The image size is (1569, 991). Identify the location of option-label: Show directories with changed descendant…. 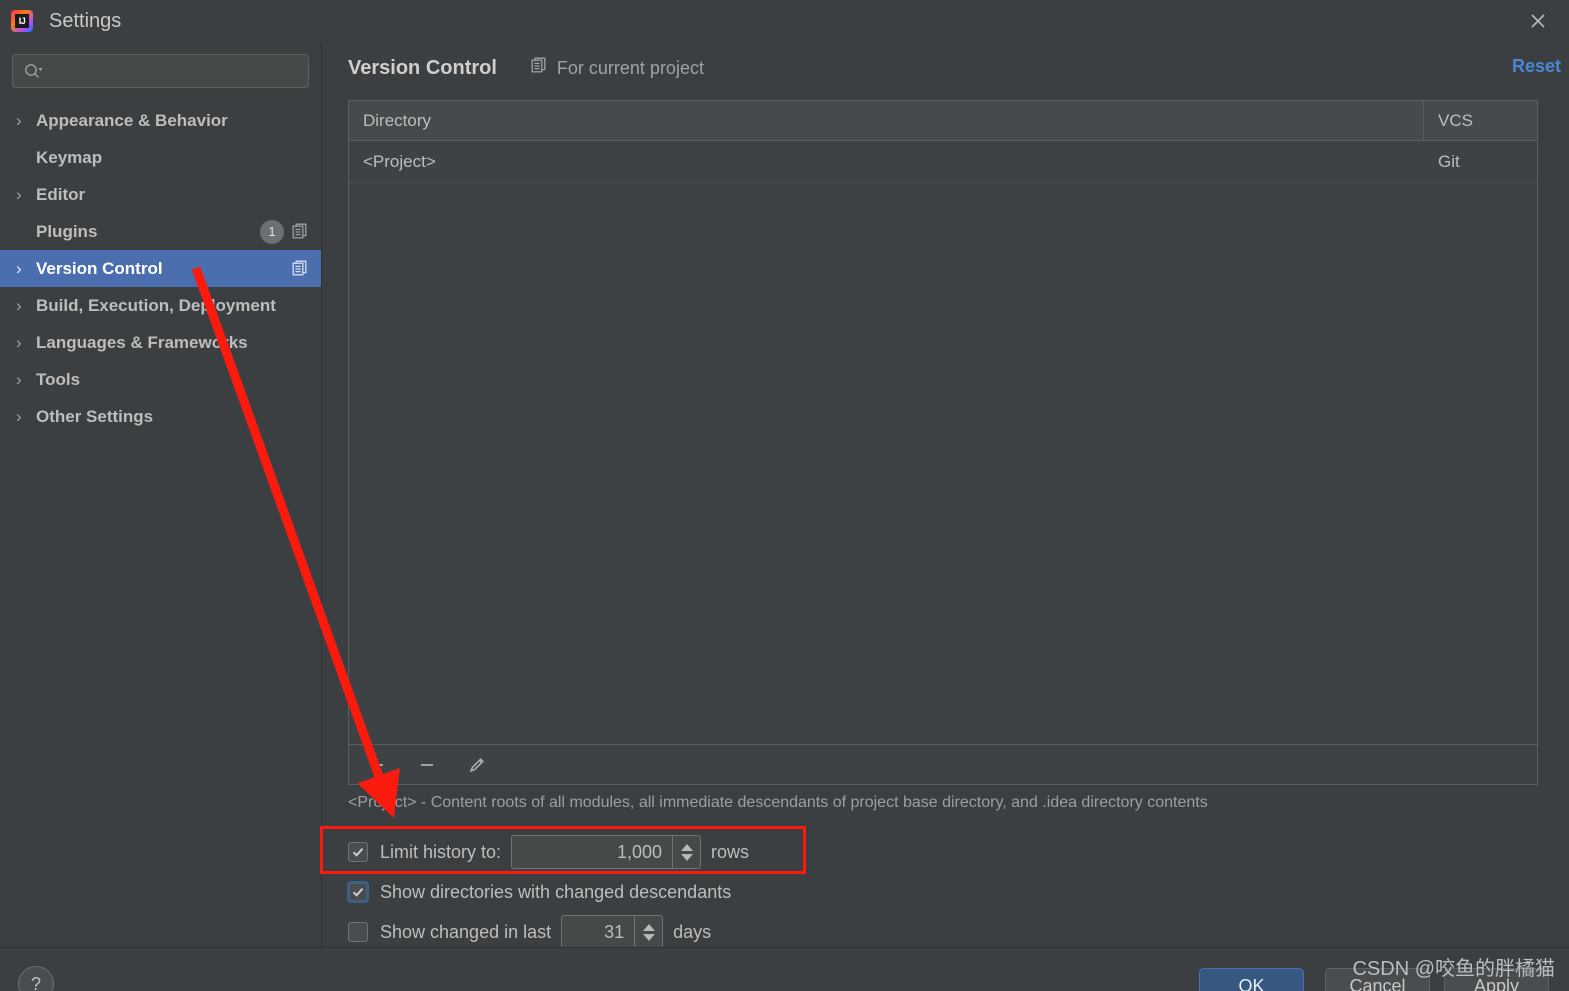
(556, 891).